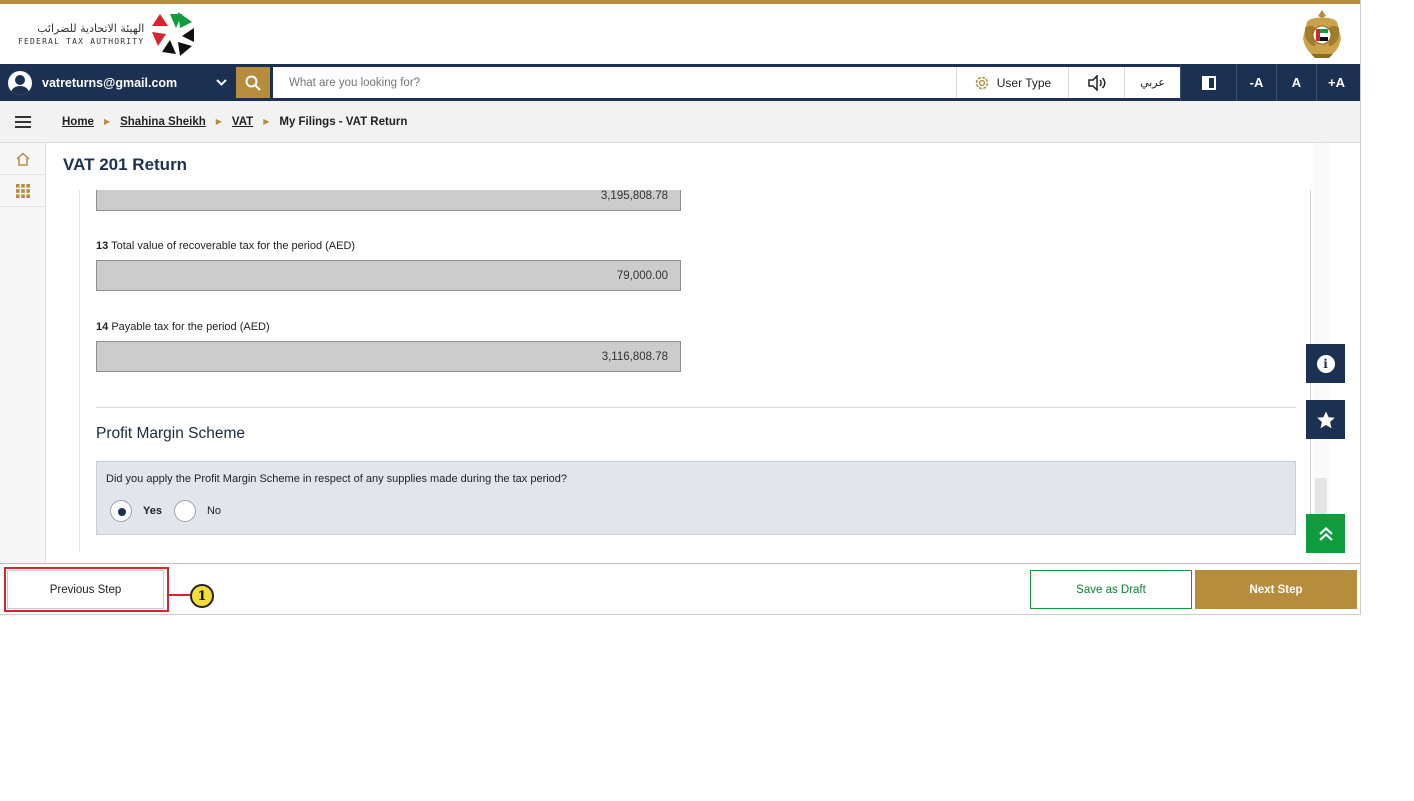  I want to click on top-navbar: vatreturns@gmail.com User Type, so click(680, 82).